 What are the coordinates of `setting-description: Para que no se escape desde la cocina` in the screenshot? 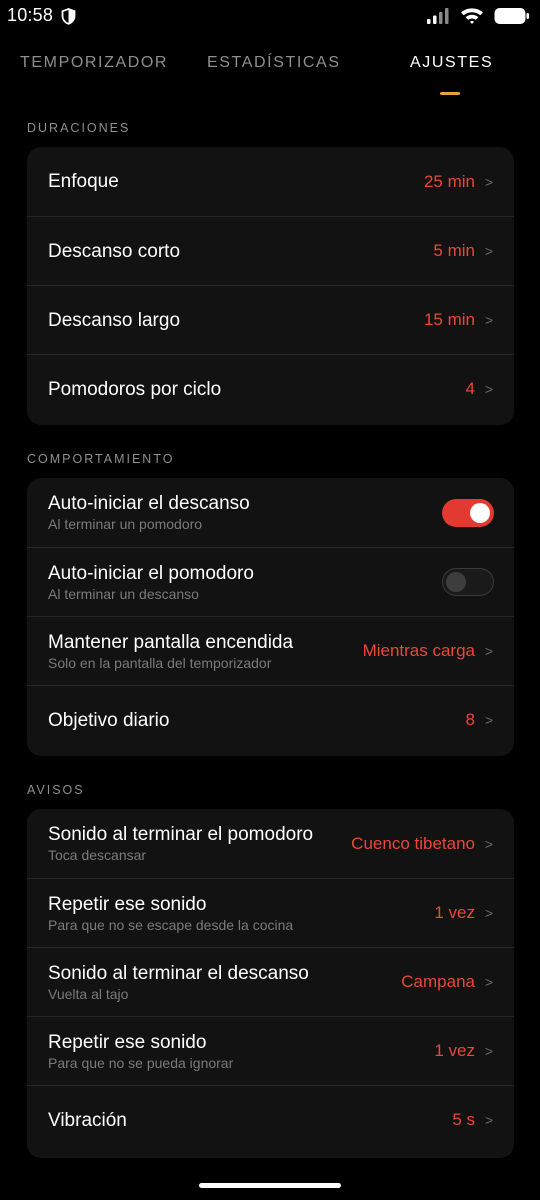 It's located at (171, 924).